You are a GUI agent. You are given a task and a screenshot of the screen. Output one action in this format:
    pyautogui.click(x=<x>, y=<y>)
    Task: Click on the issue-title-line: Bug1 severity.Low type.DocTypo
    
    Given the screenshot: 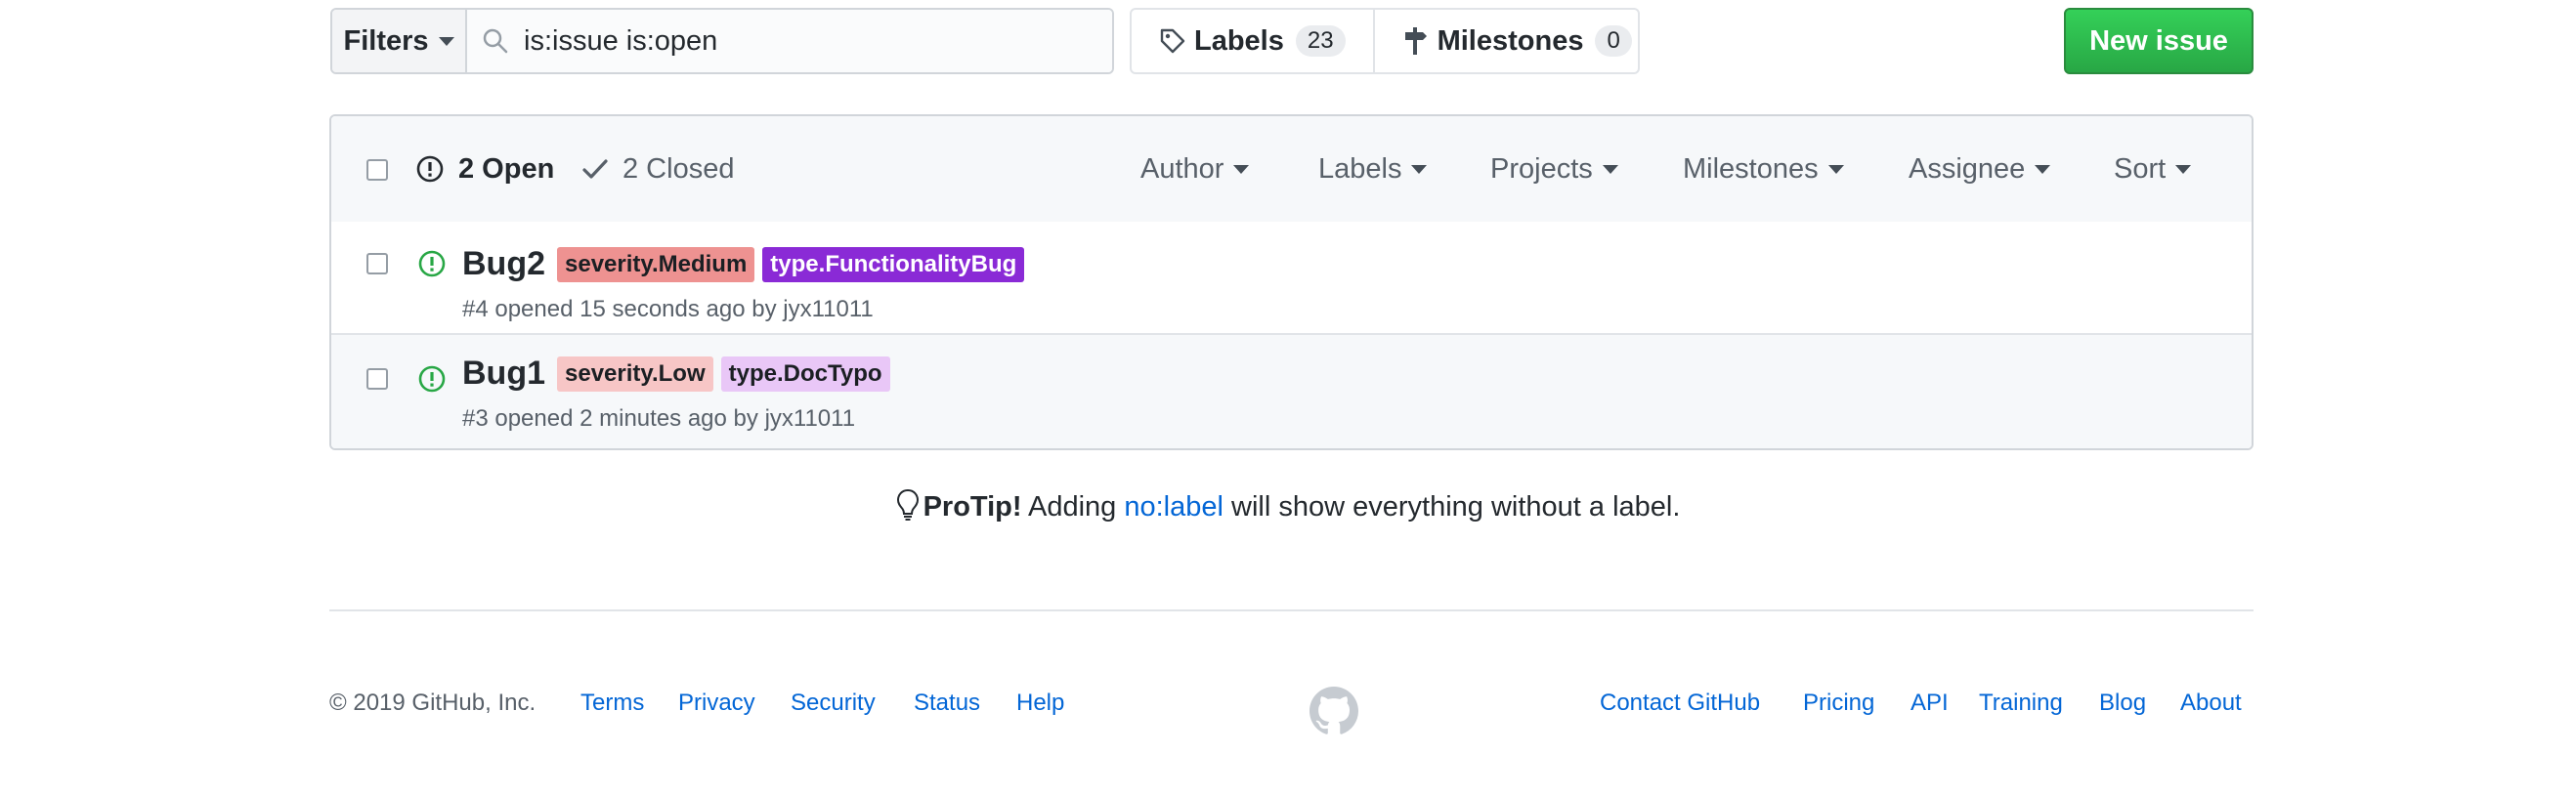 What is the action you would take?
    pyautogui.click(x=678, y=374)
    